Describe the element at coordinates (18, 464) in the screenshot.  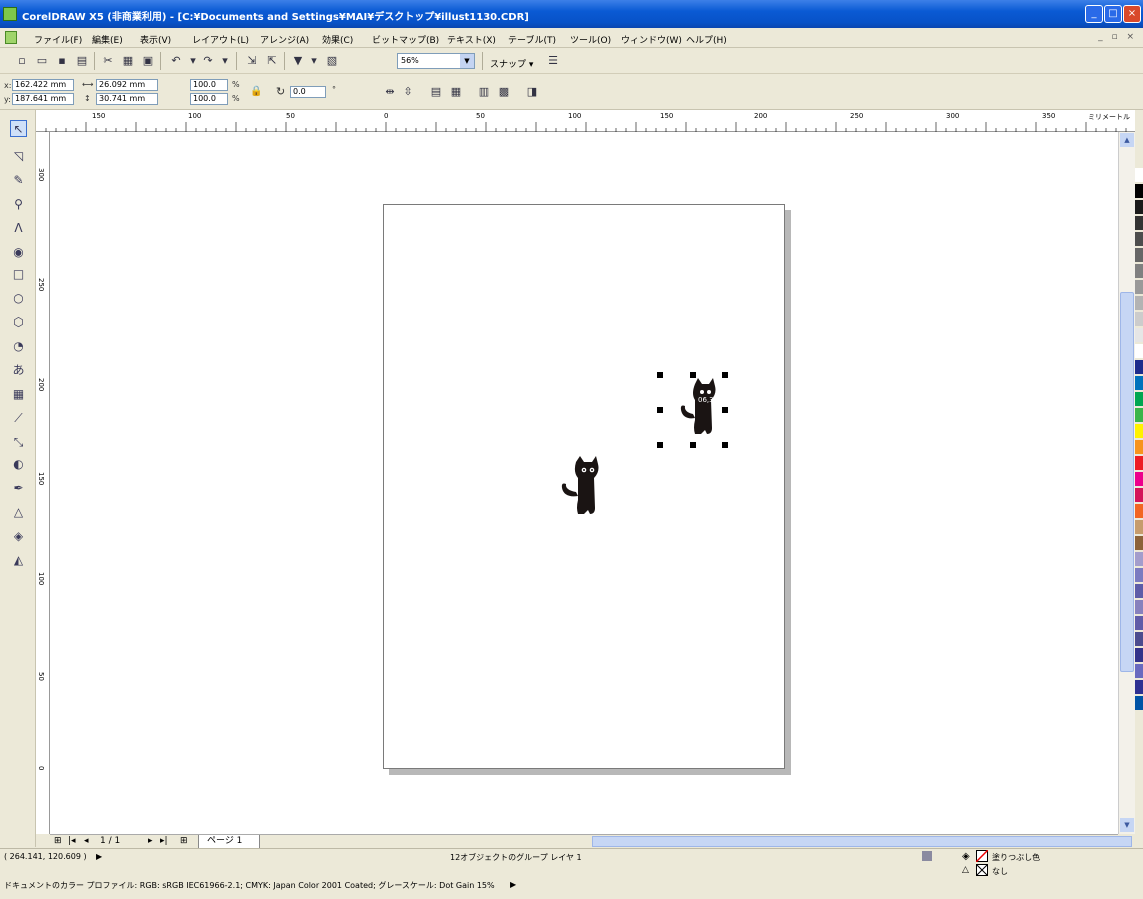
I see `blend-tool-icon: ◐` at that location.